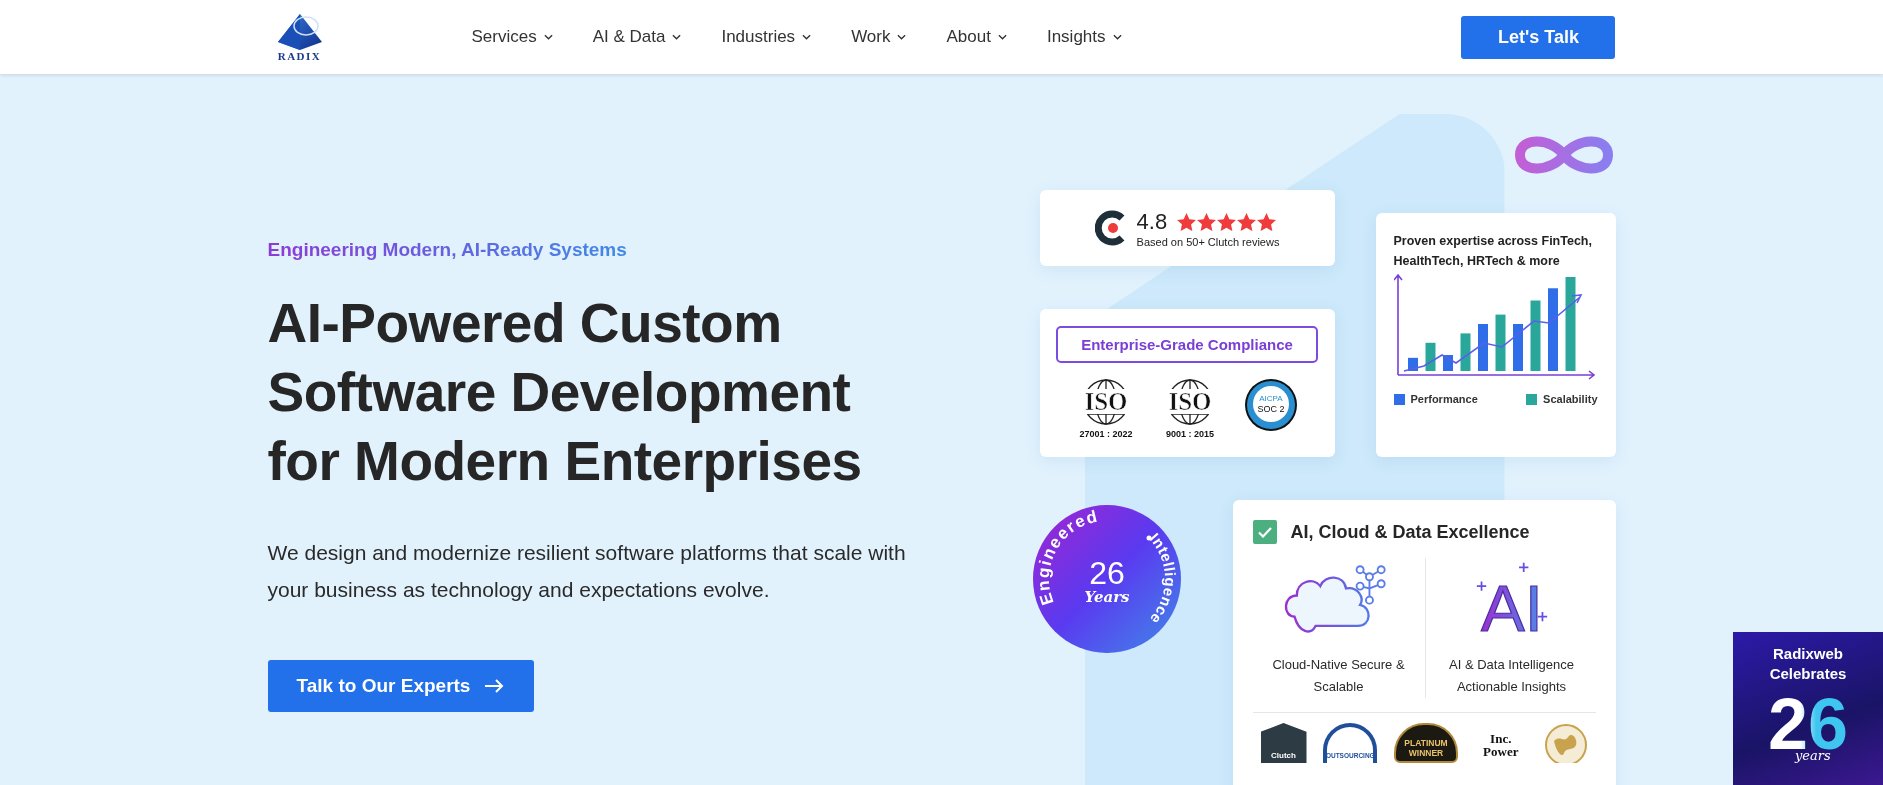 Image resolution: width=1883 pixels, height=785 pixels. I want to click on feature-label: Cloud-Native Secure & Scalable, so click(1338, 676).